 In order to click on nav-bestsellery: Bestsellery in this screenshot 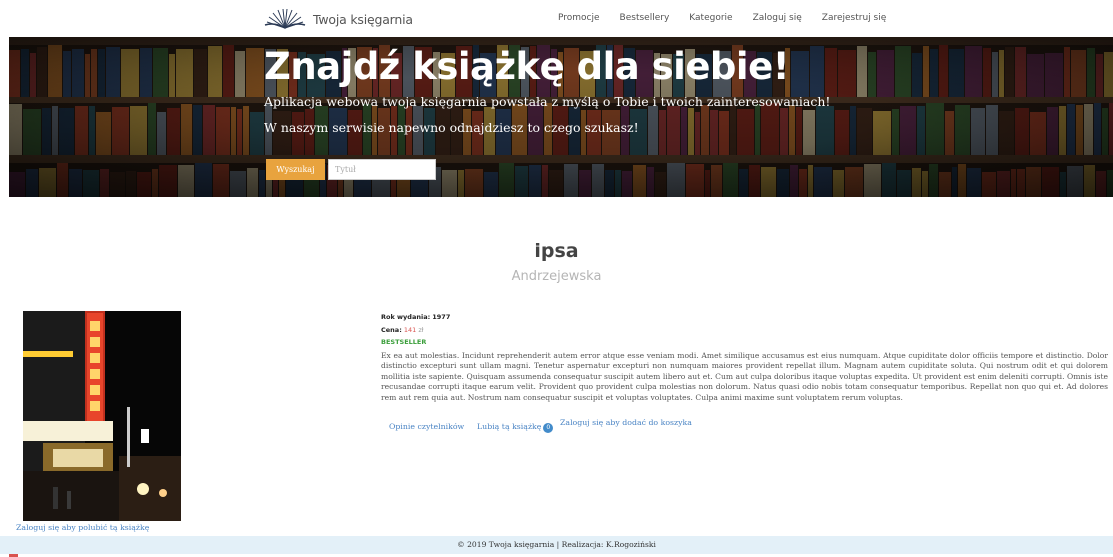, I will do `click(645, 18)`.